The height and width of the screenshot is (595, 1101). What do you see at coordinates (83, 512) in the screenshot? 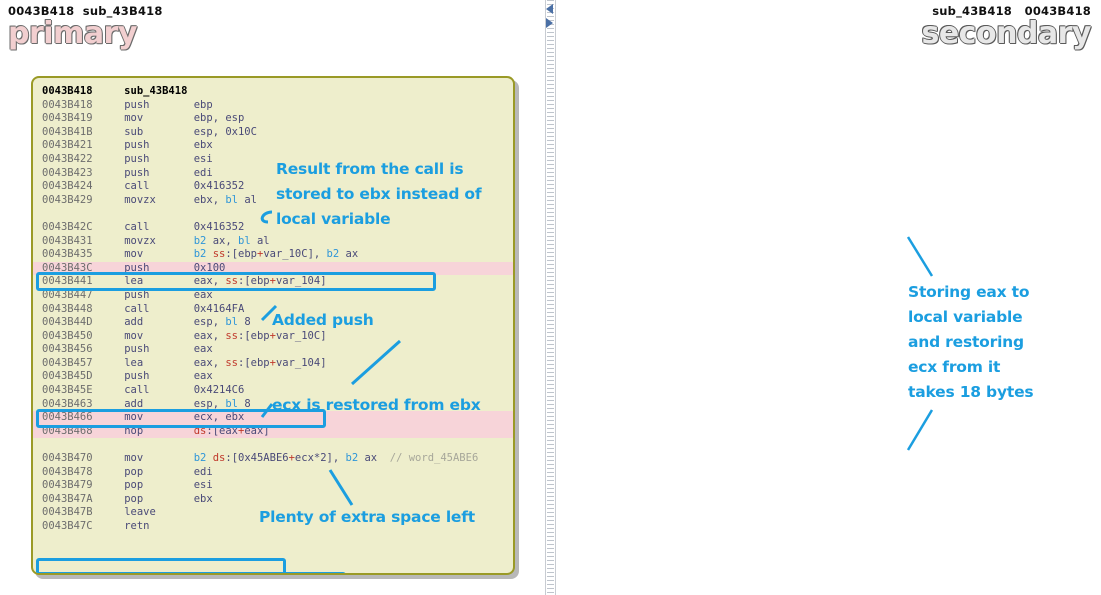
I see `code-address: 0043B47B` at bounding box center [83, 512].